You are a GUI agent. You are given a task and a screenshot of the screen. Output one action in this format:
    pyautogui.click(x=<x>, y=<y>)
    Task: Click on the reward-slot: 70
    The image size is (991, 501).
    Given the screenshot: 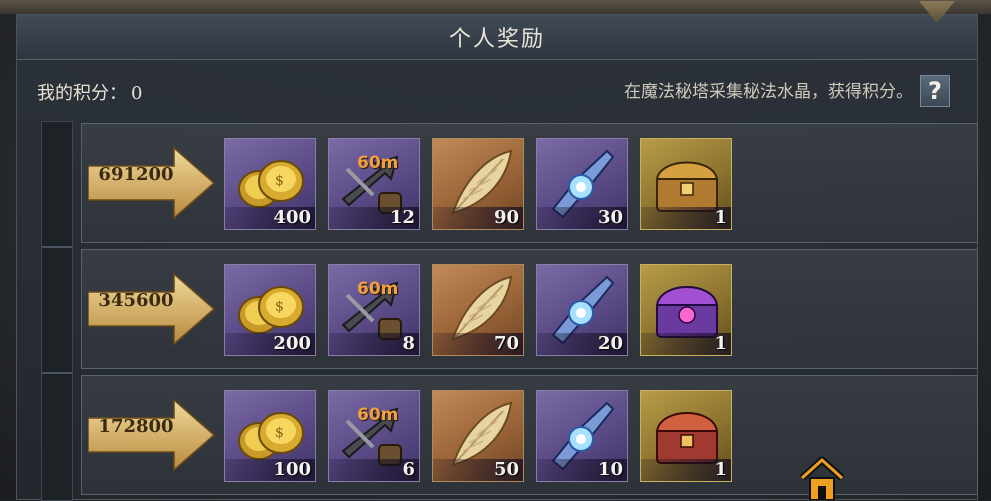 What is the action you would take?
    pyautogui.click(x=478, y=310)
    